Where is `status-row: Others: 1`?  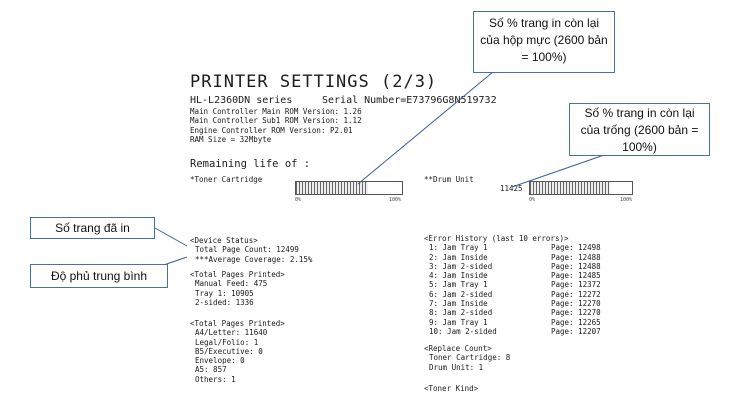
status-row: Others: 1 is located at coordinates (215, 379).